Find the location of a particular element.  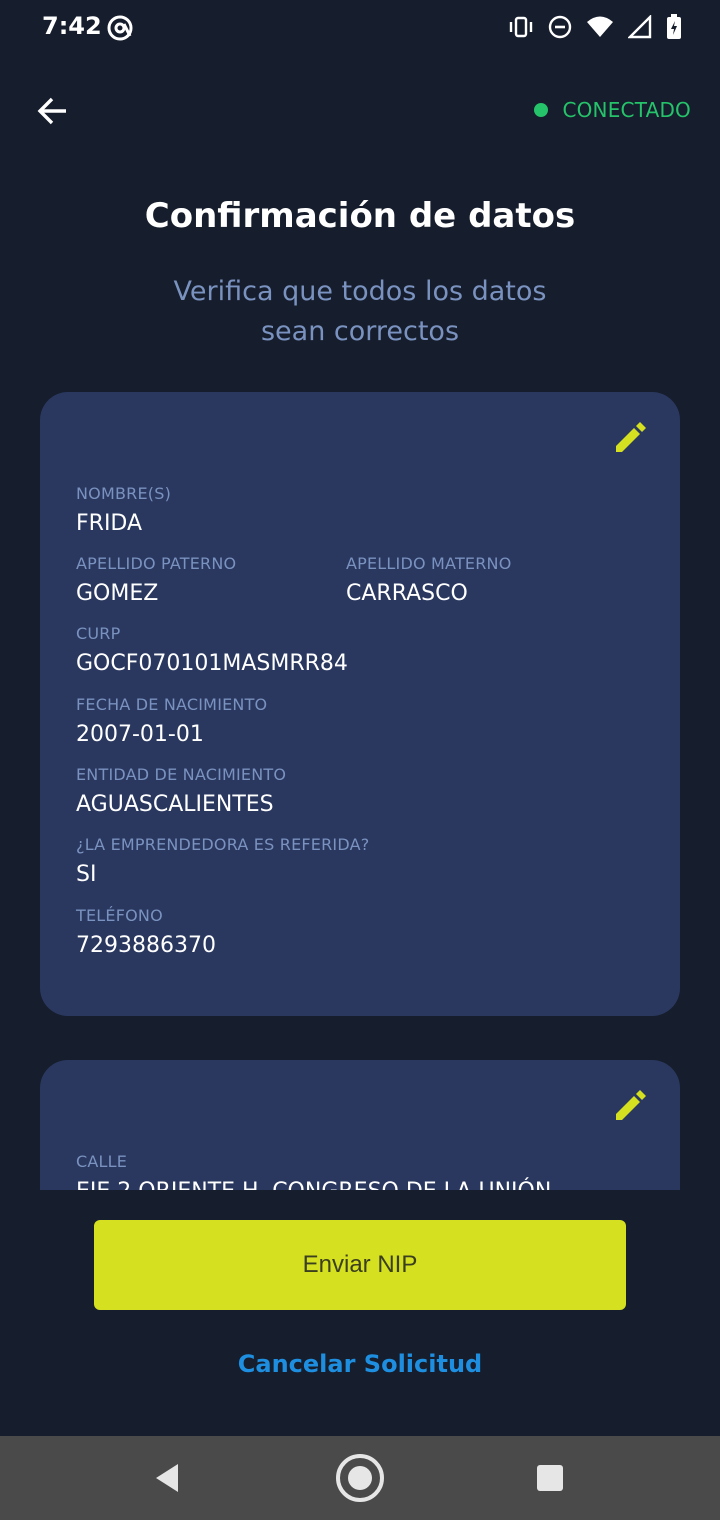

field-fecha-nacimiento: FECHA DE NACIMIENTO 2007-01-01 is located at coordinates (171, 722).